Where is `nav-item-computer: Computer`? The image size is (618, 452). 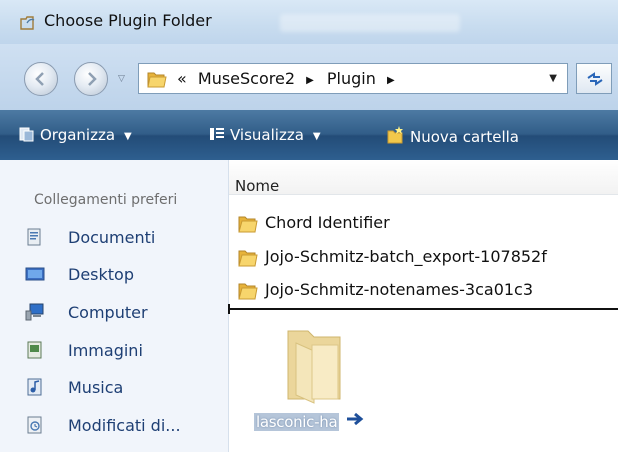
nav-item-computer: Computer is located at coordinates (125, 313).